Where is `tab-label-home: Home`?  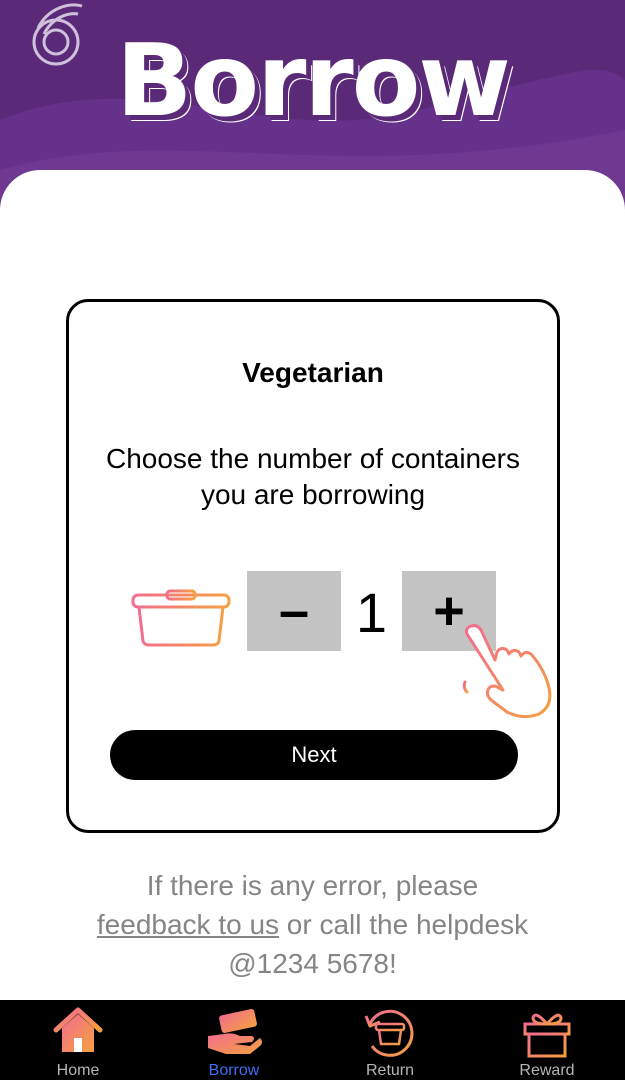 tab-label-home: Home is located at coordinates (78, 1070).